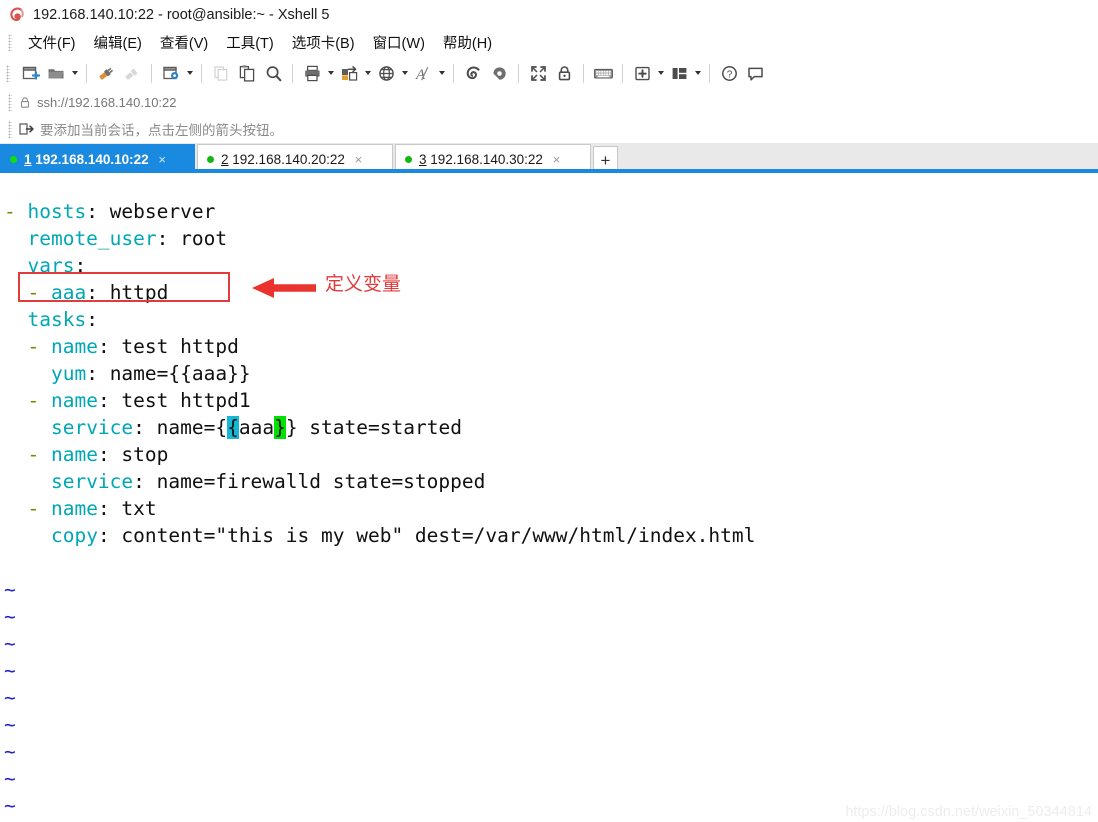 This screenshot has width=1098, height=822. I want to click on print-dropdown-caret, so click(330, 73).